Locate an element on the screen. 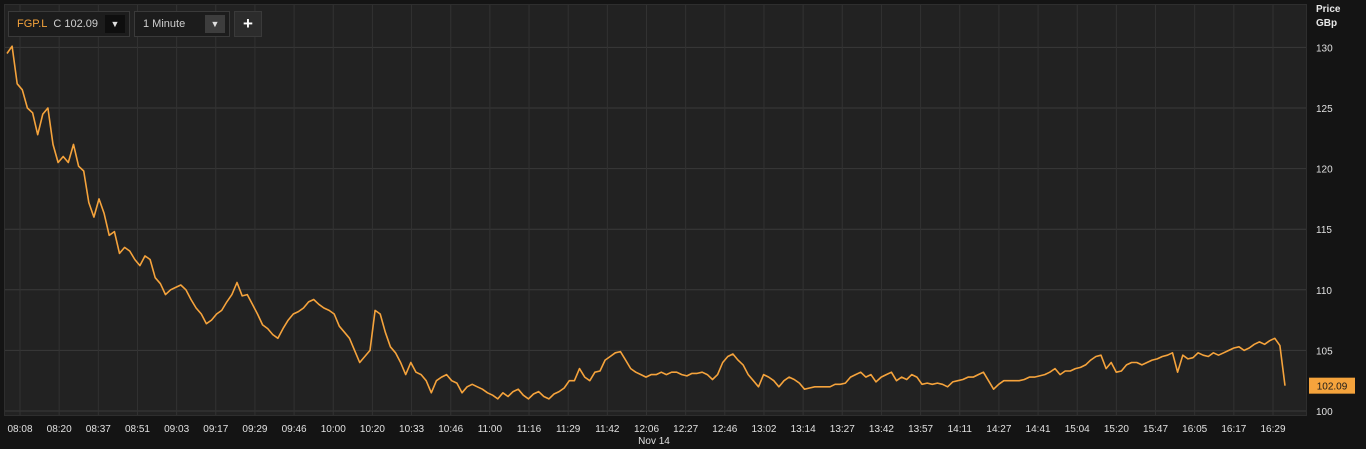  y-axis-title: Price is located at coordinates (1328, 9).